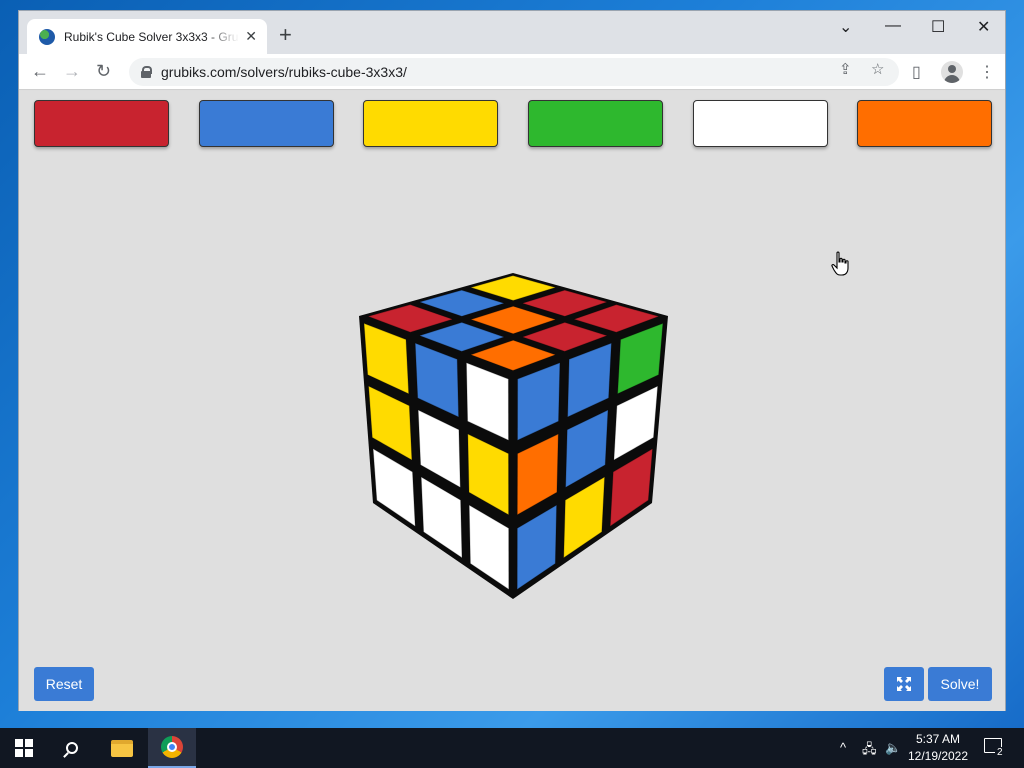 Image resolution: width=1024 pixels, height=768 pixels. Describe the element at coordinates (877, 69) in the screenshot. I see `star-icon: ☆` at that location.